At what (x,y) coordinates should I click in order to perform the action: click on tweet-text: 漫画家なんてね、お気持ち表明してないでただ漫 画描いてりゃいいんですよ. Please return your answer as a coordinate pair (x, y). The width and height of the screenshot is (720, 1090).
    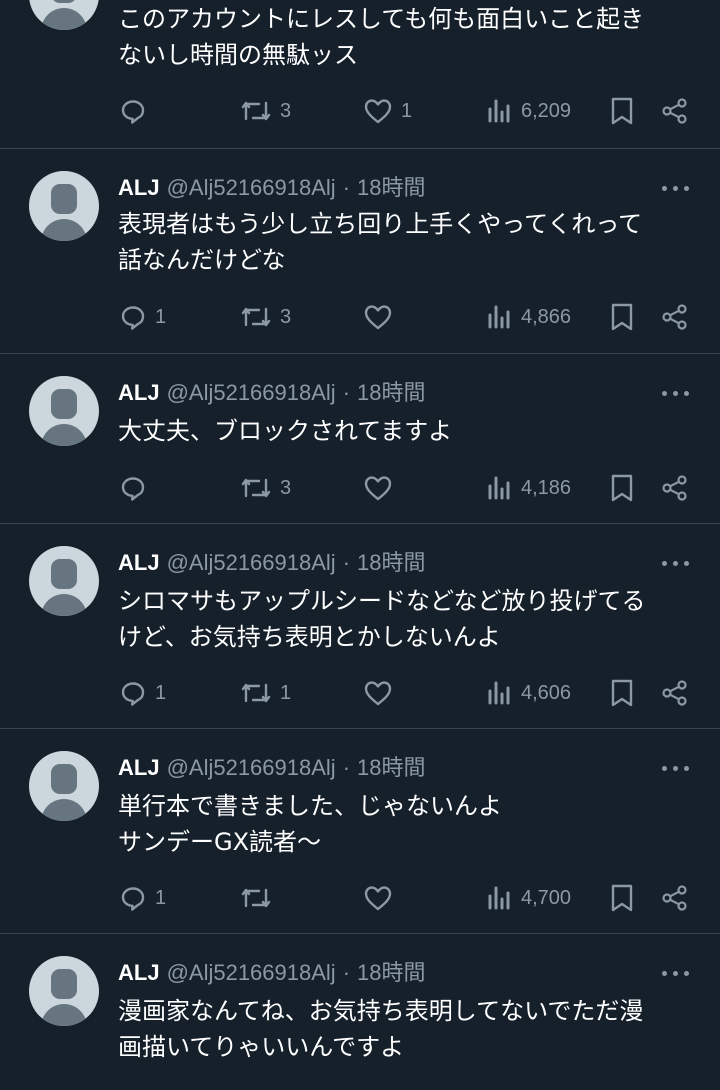
    Looking at the image, I should click on (381, 1029).